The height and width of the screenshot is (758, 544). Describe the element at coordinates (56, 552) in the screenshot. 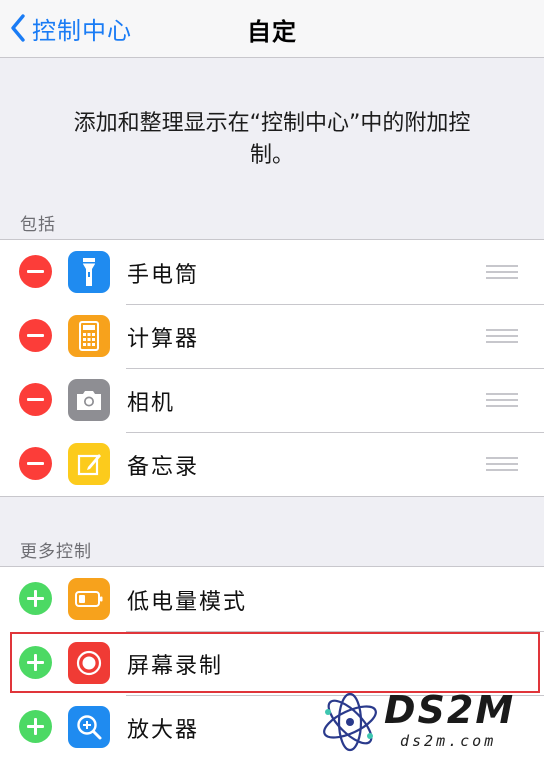

I see `section-header-more: 更多控制` at that location.